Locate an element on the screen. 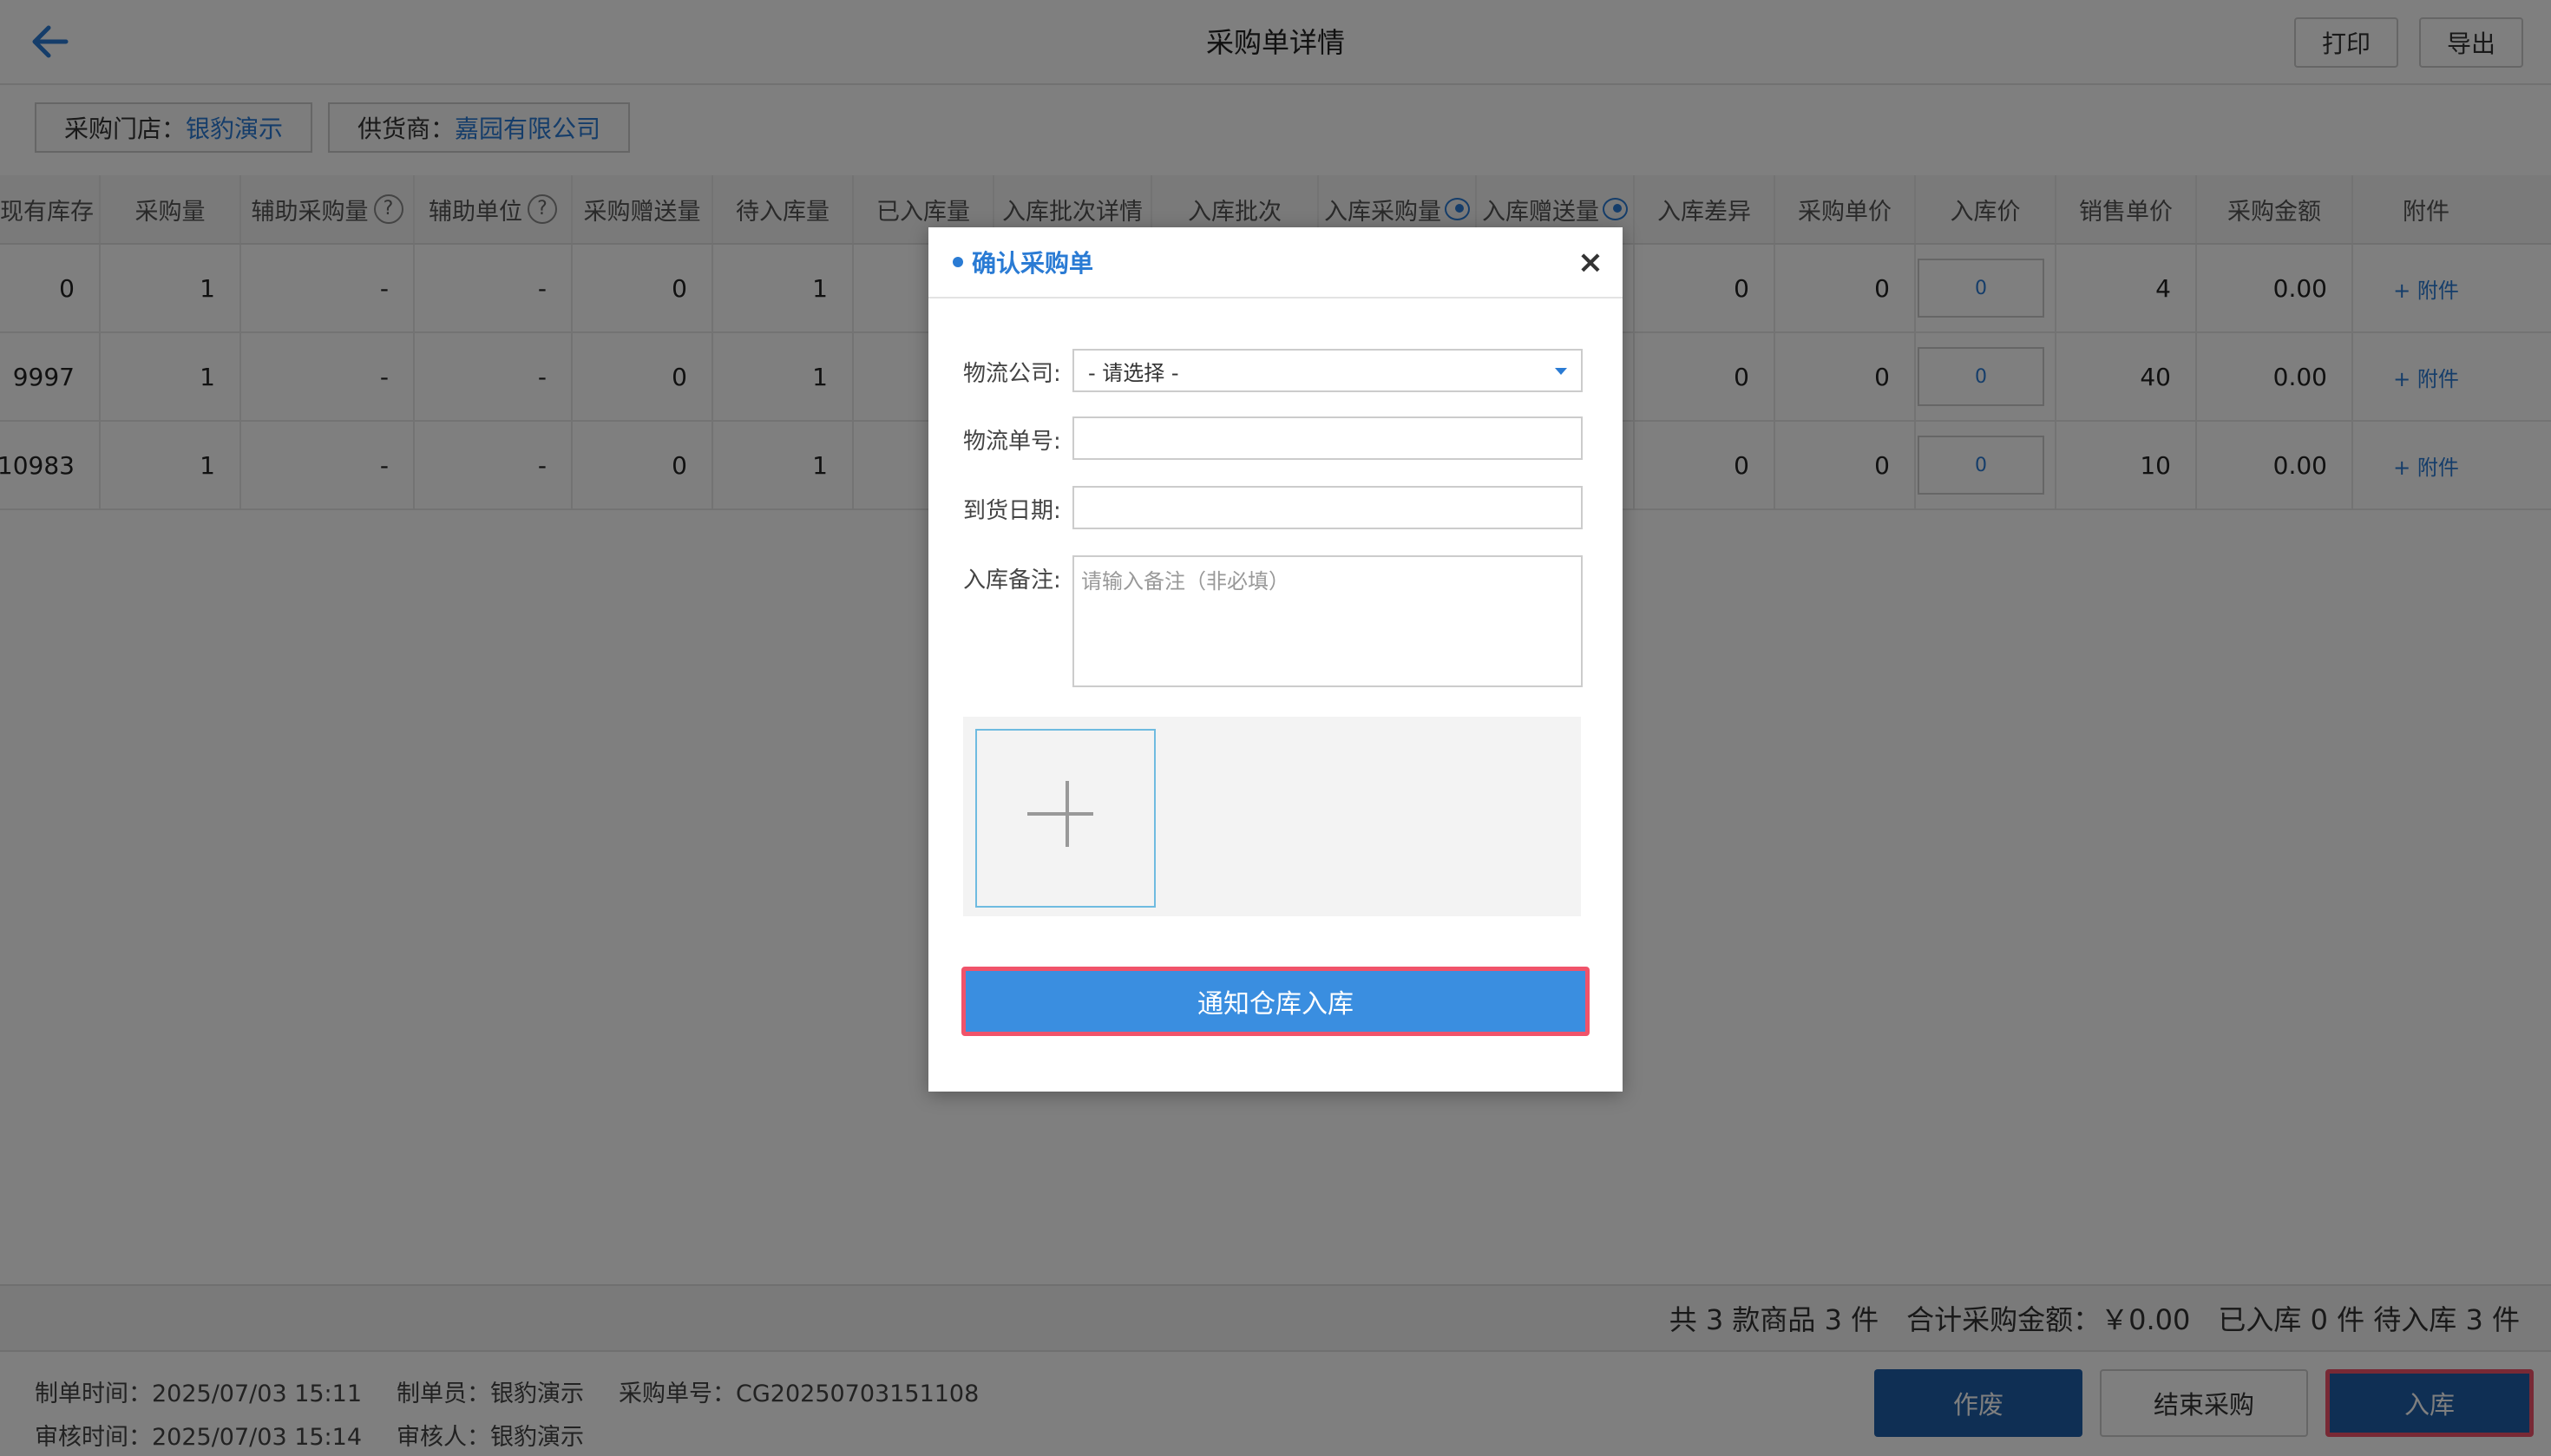 The width and height of the screenshot is (2551, 1456). remark-row: 入库备注: 请输入备注（非必填） is located at coordinates (1273, 621).